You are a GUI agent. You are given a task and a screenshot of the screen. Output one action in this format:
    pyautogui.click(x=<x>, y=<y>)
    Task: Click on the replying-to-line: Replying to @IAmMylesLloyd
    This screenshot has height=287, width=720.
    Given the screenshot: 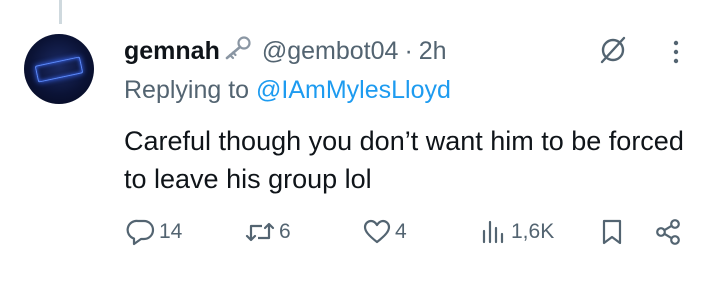 What is the action you would take?
    pyautogui.click(x=287, y=90)
    